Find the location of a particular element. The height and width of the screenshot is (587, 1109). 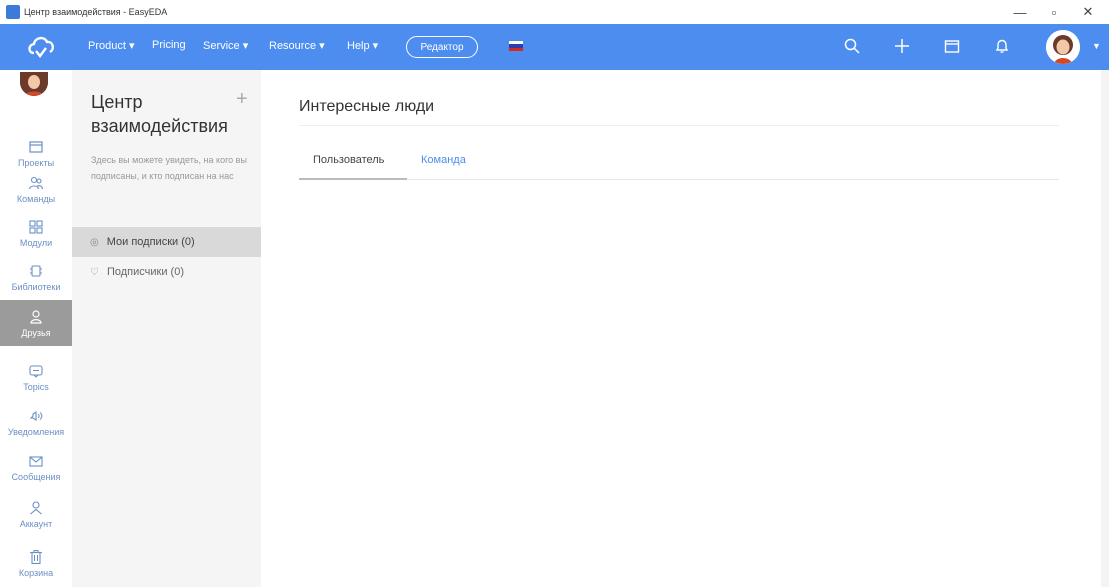

sidebar-item-label: Сообщения is located at coordinates (36, 476).